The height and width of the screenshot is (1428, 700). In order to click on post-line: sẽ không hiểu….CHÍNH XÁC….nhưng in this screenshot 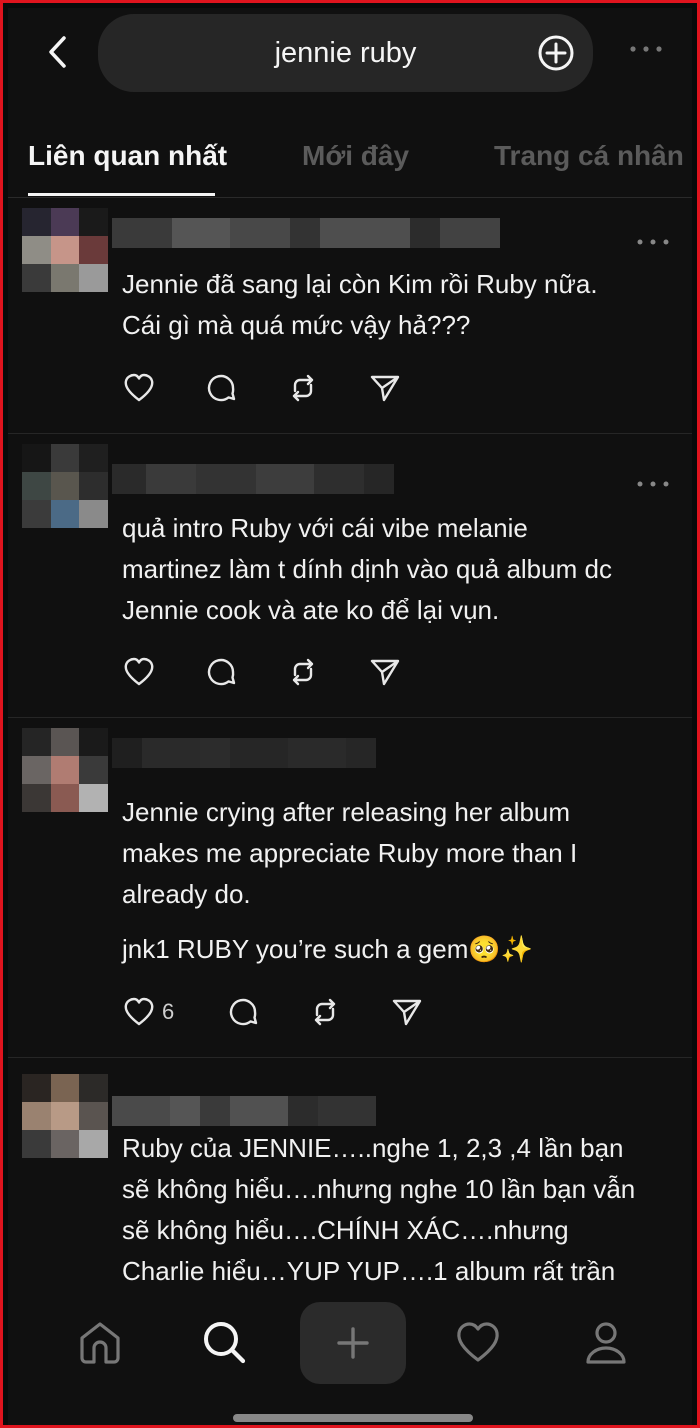, I will do `click(345, 1230)`.